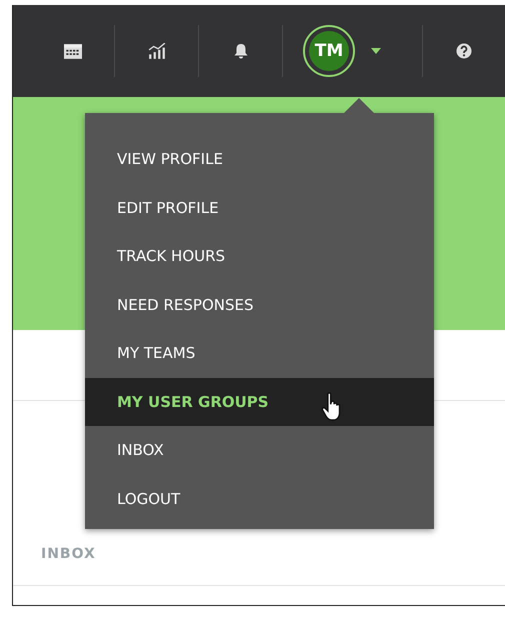 The image size is (505, 620). What do you see at coordinates (73, 51) in the screenshot?
I see `calendar-icon` at bounding box center [73, 51].